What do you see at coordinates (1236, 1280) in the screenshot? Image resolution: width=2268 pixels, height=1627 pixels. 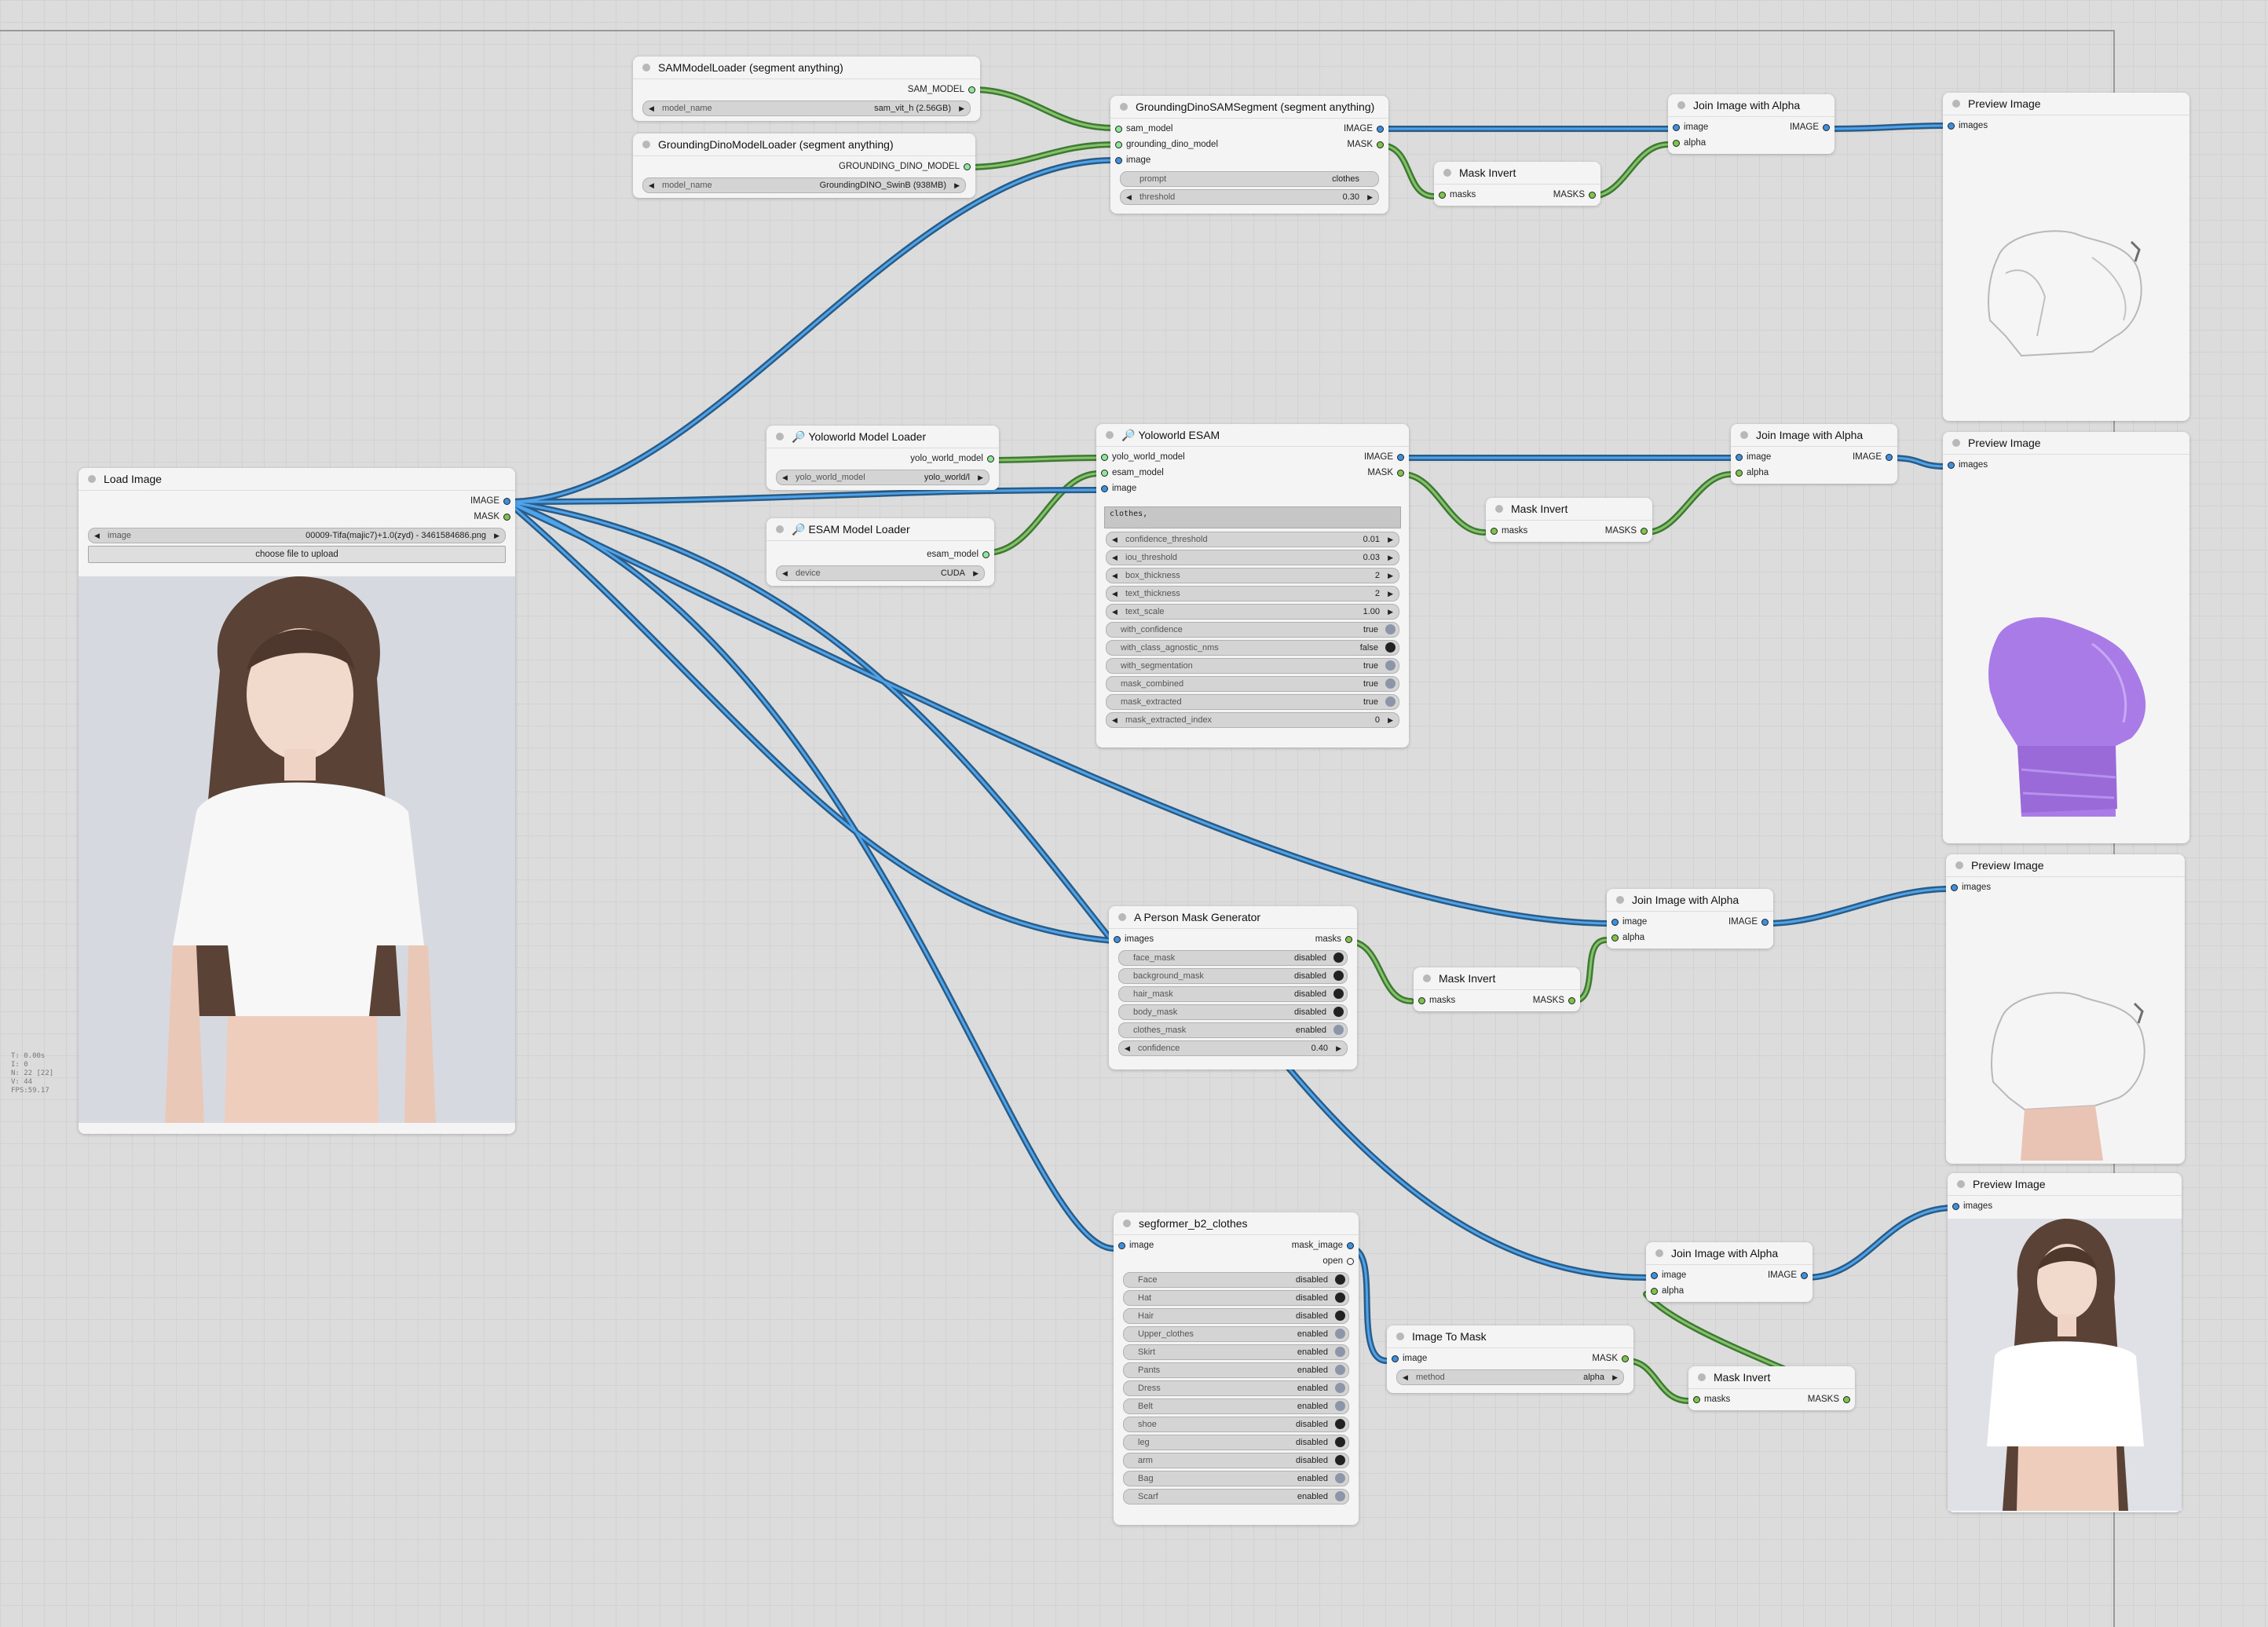 I see `seg-toggle: Face disabled` at bounding box center [1236, 1280].